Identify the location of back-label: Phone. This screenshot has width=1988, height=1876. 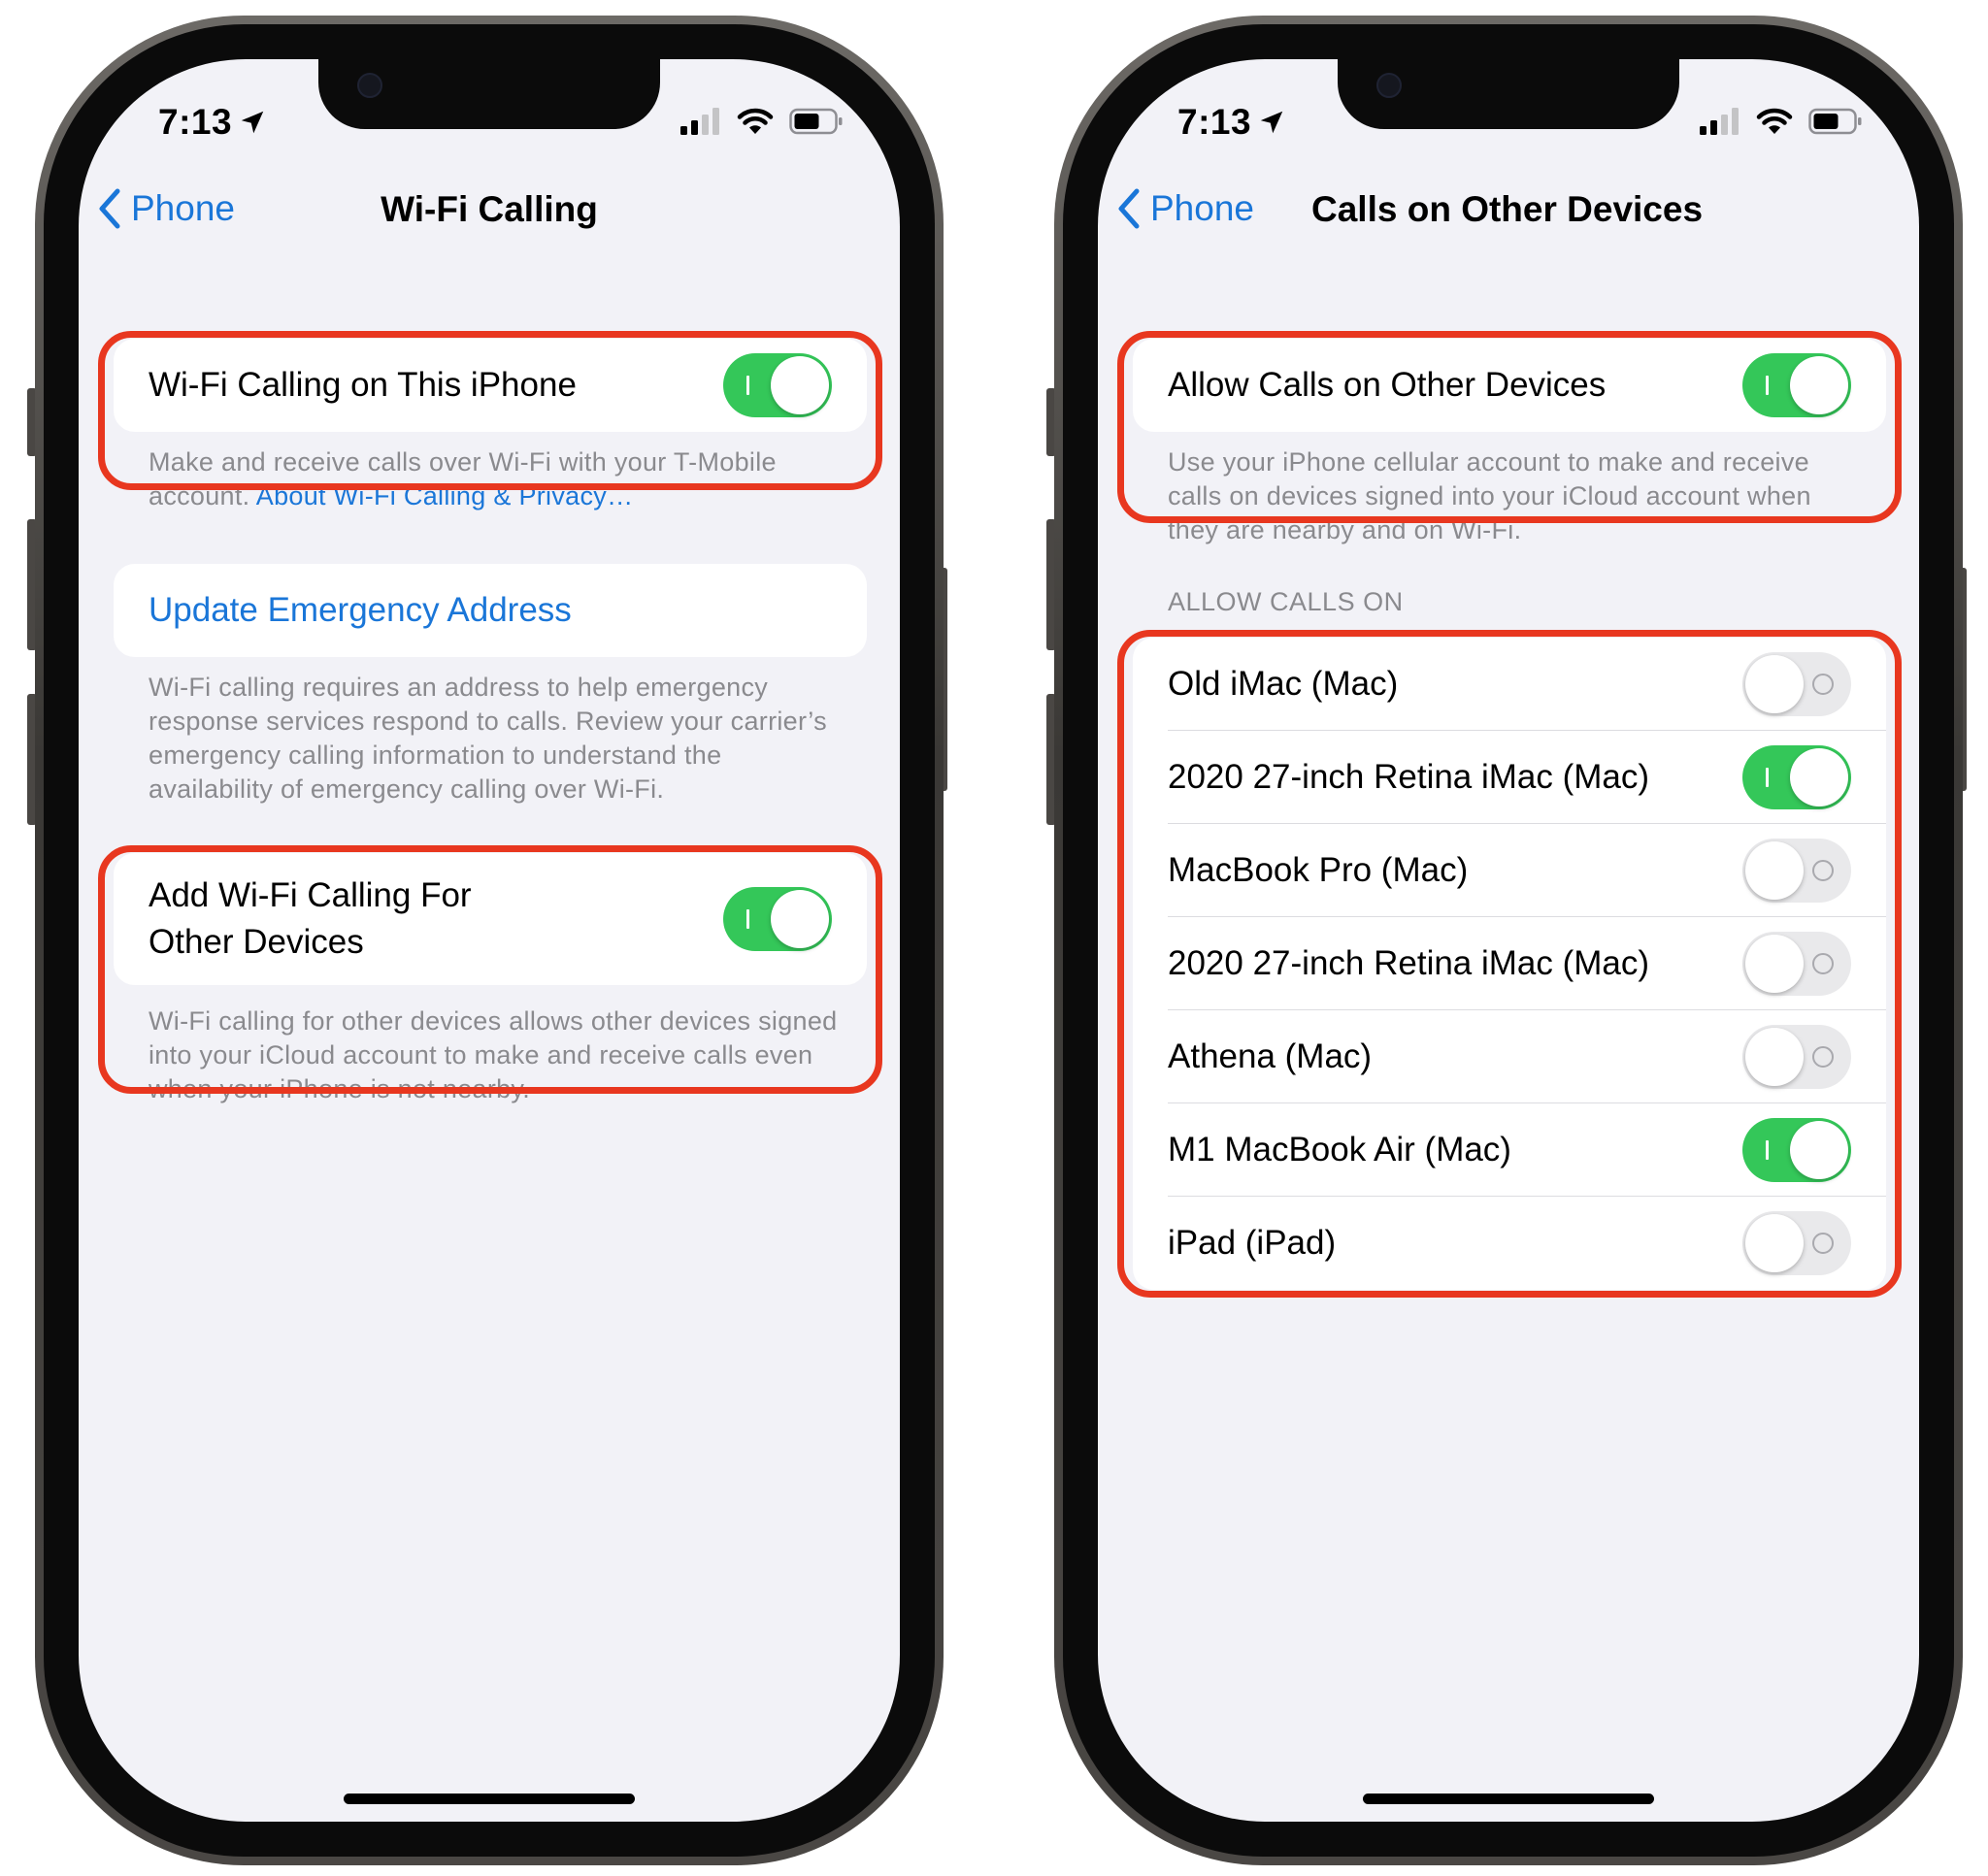
(1202, 208).